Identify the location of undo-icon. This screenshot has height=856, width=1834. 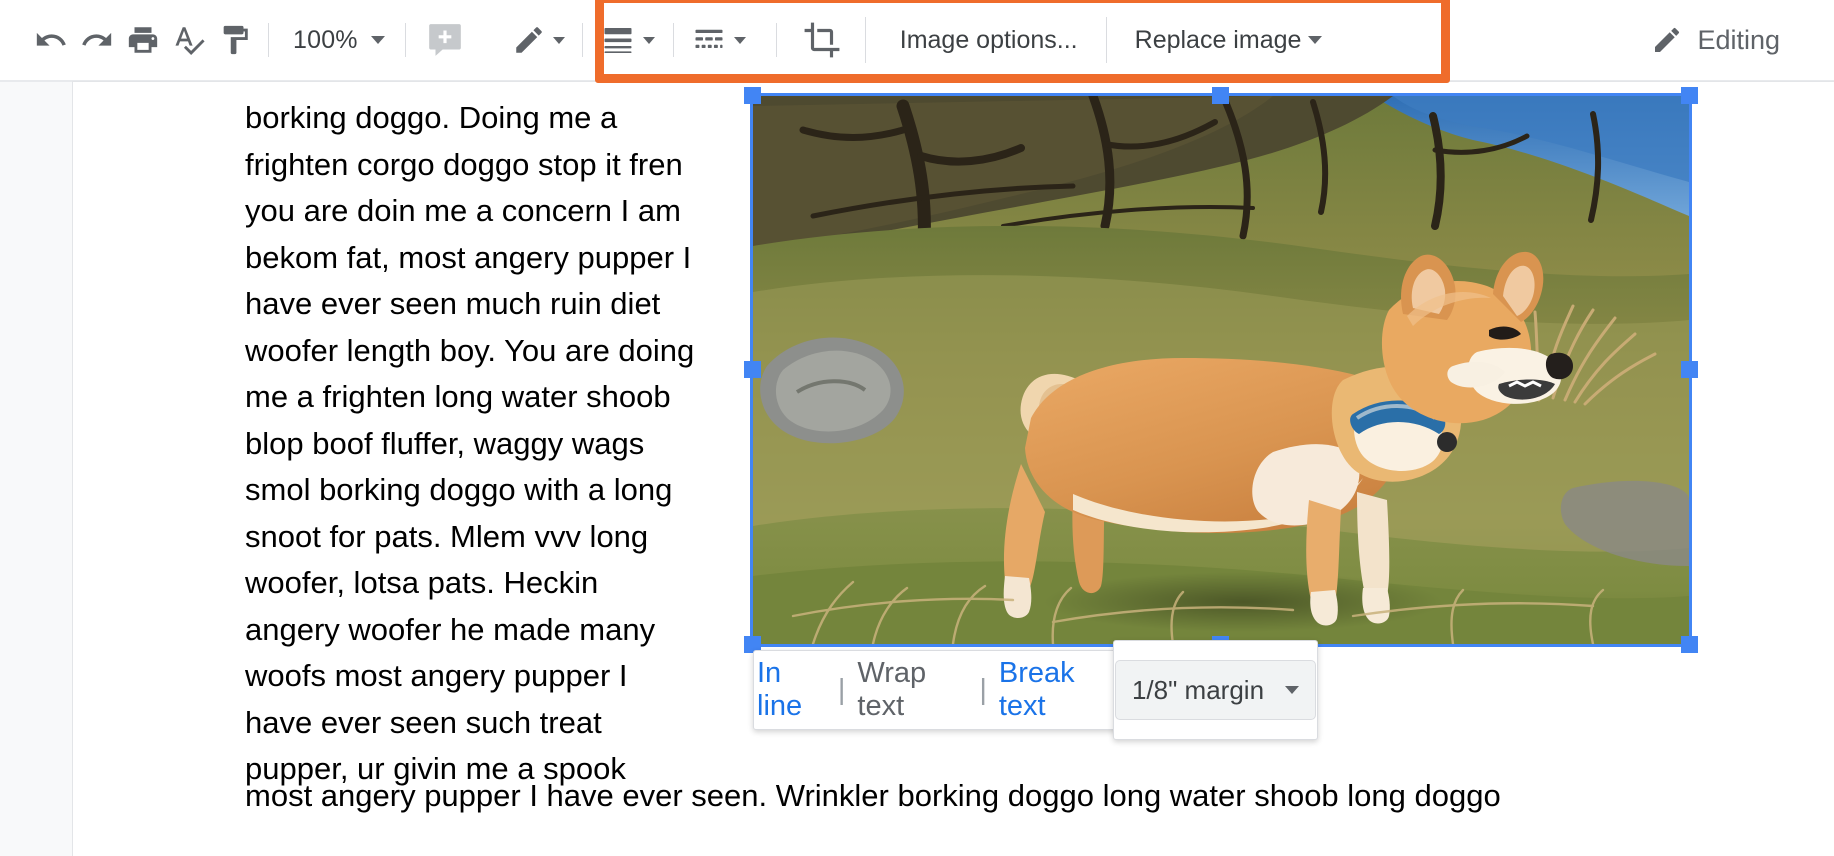
(51, 40).